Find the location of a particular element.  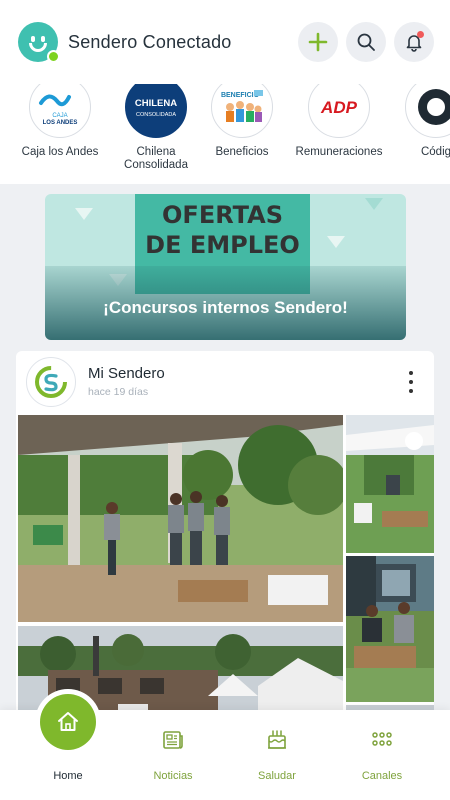

home-icon is located at coordinates (68, 721).